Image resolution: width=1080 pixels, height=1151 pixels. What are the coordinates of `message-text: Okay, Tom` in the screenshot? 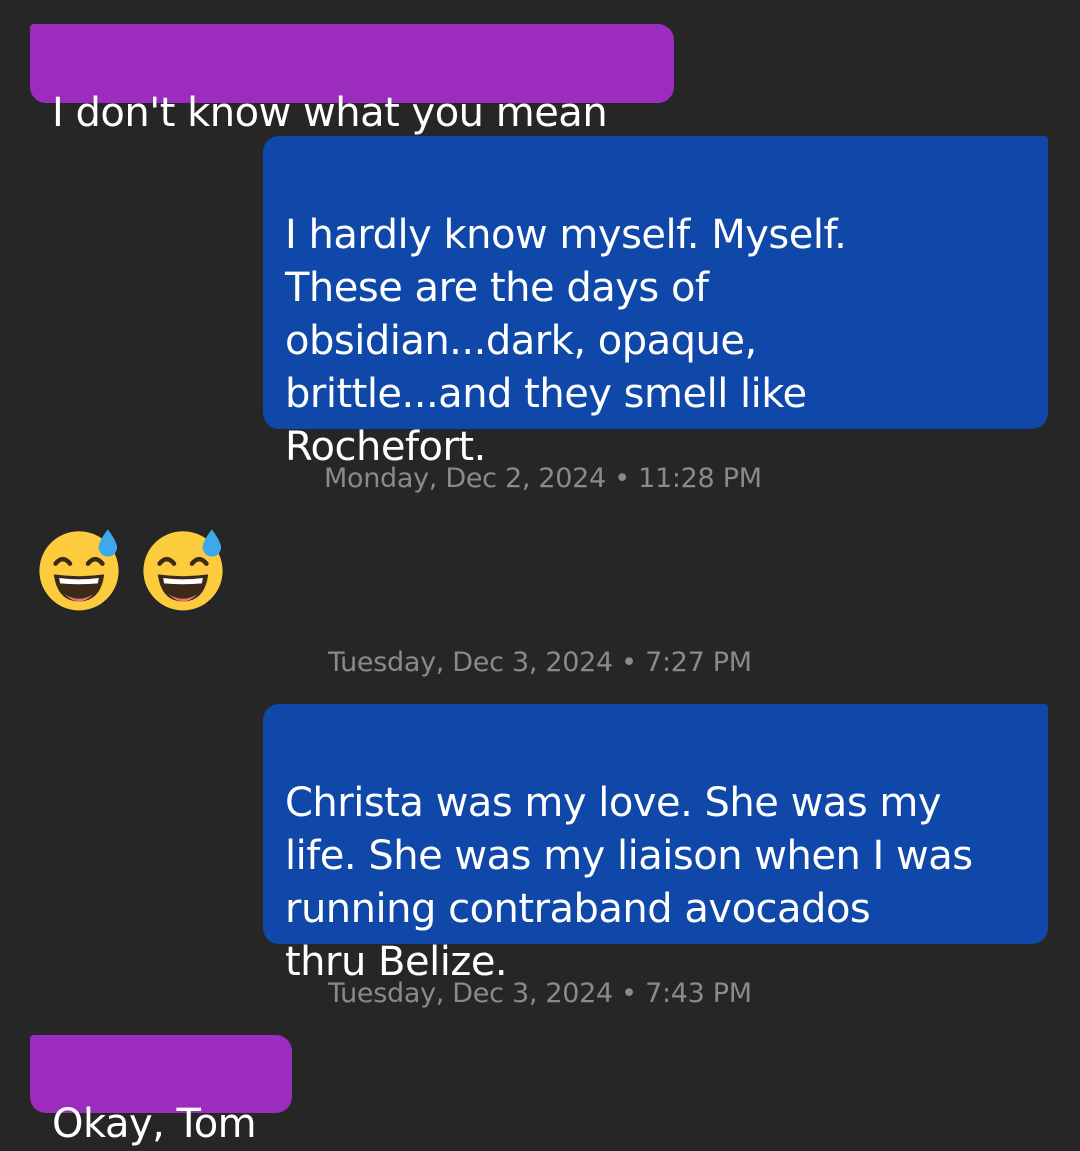 It's located at (154, 1124).